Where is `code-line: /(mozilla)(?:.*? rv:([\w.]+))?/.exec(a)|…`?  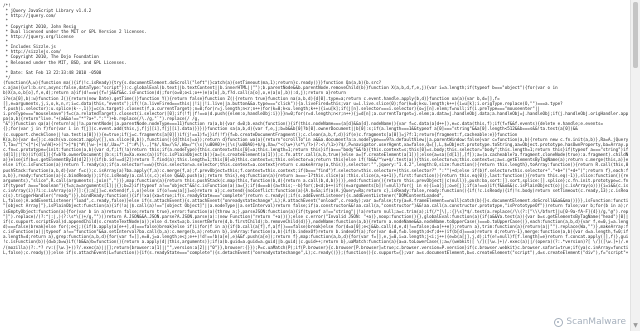
code-line: /(mozilla)(?:.*? rv:([\w.]+))?/.exec(a)|… is located at coordinates (315, 247).